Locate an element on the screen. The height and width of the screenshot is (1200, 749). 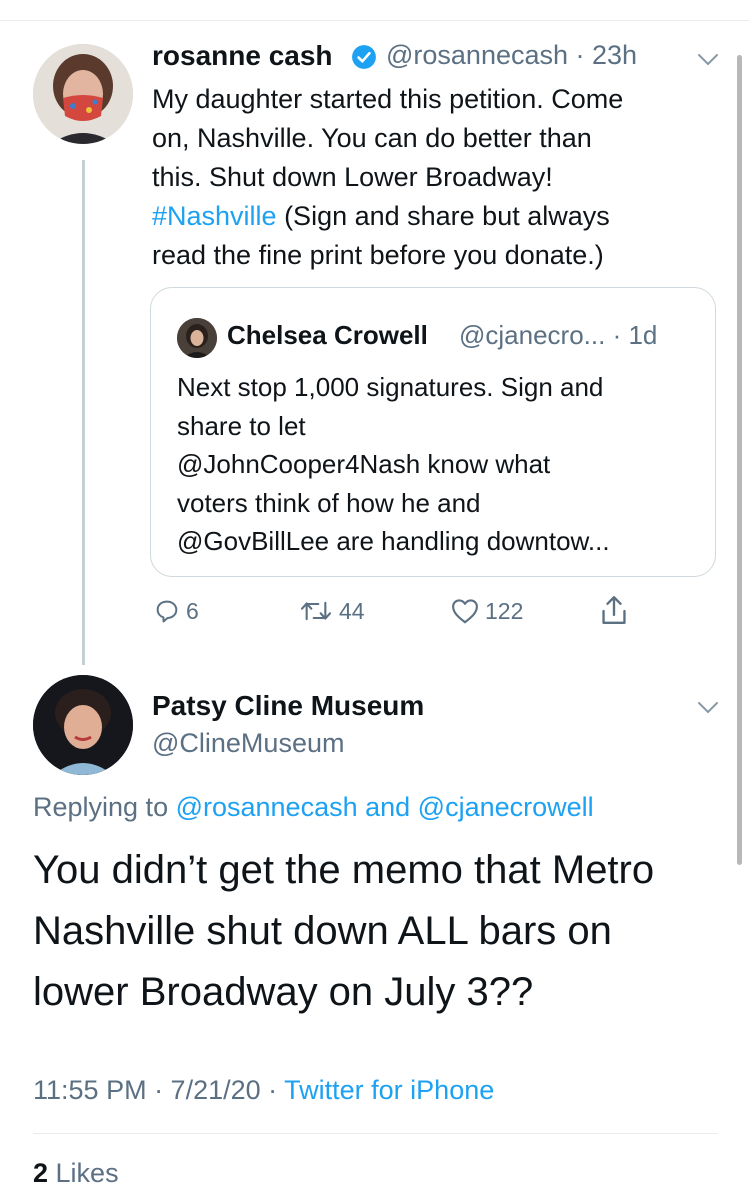
retweet-icon is located at coordinates (316, 611).